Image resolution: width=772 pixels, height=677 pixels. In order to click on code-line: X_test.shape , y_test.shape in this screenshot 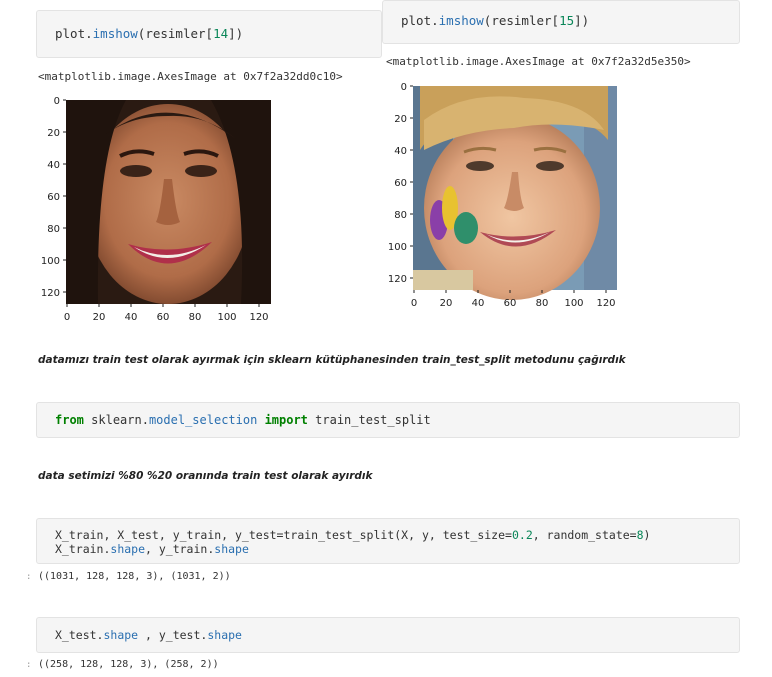, I will do `click(148, 635)`.